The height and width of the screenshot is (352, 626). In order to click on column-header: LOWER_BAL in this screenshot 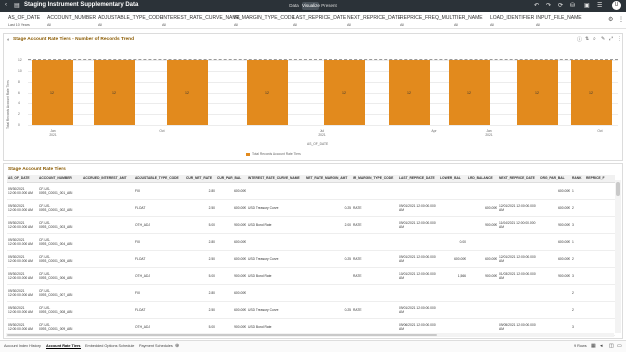, I will do `click(453, 179)`.